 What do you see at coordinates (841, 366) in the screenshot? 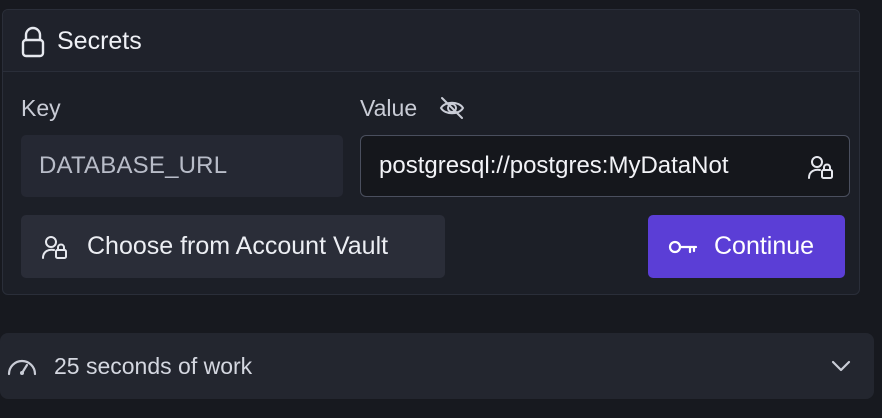
I see `chevron-down-icon` at bounding box center [841, 366].